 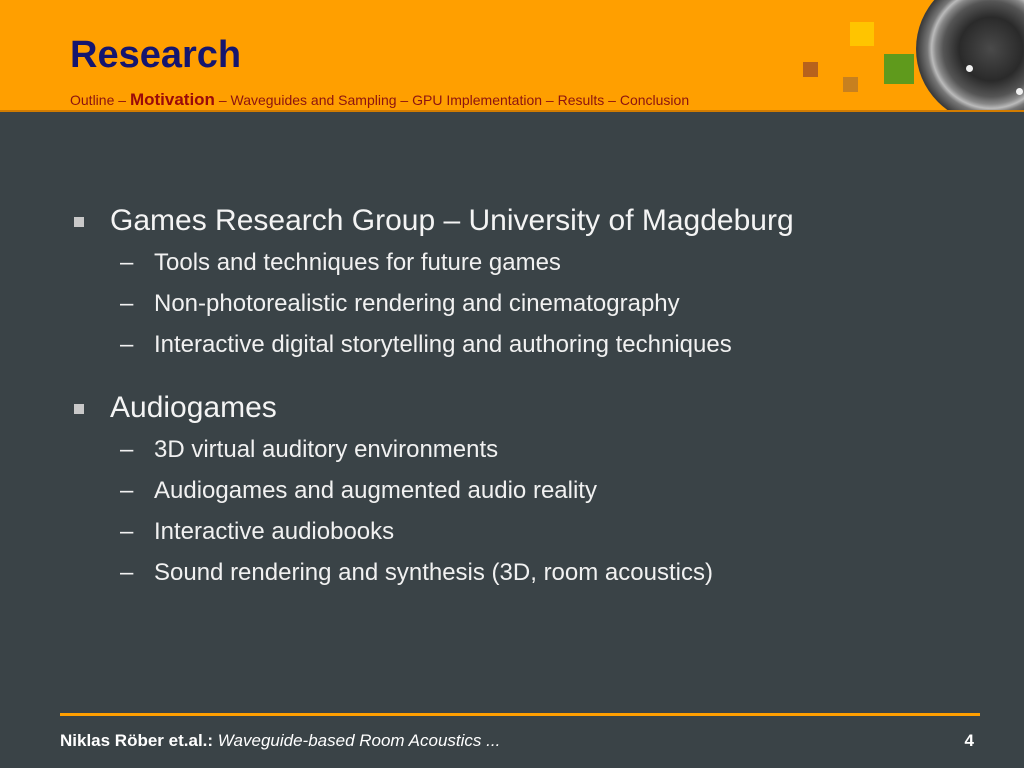 I want to click on sub-bullet-item: – Audiogames and augmented audio reality, so click(x=520, y=490).